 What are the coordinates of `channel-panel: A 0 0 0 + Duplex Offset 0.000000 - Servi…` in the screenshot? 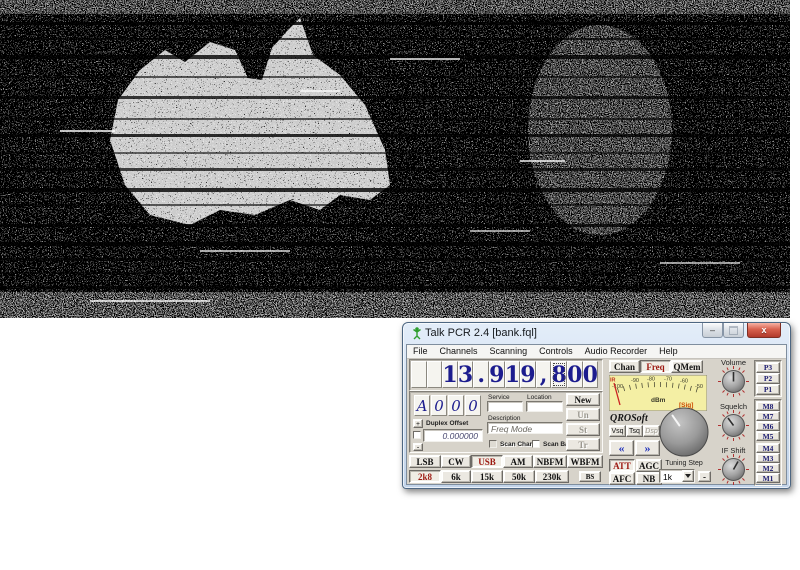 It's located at (506, 422).